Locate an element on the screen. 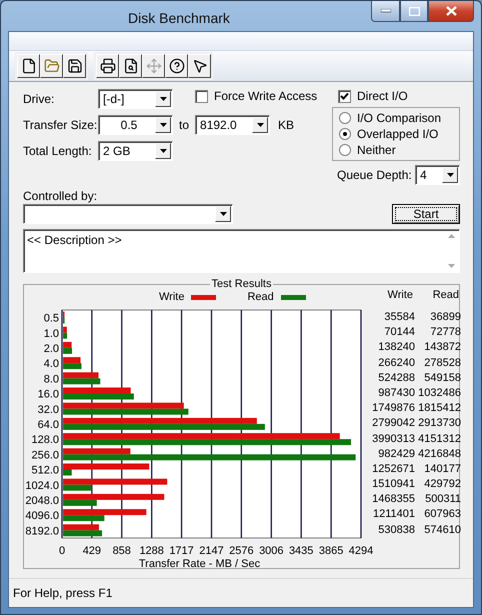 This screenshot has height=615, width=482. help-icon is located at coordinates (176, 66).